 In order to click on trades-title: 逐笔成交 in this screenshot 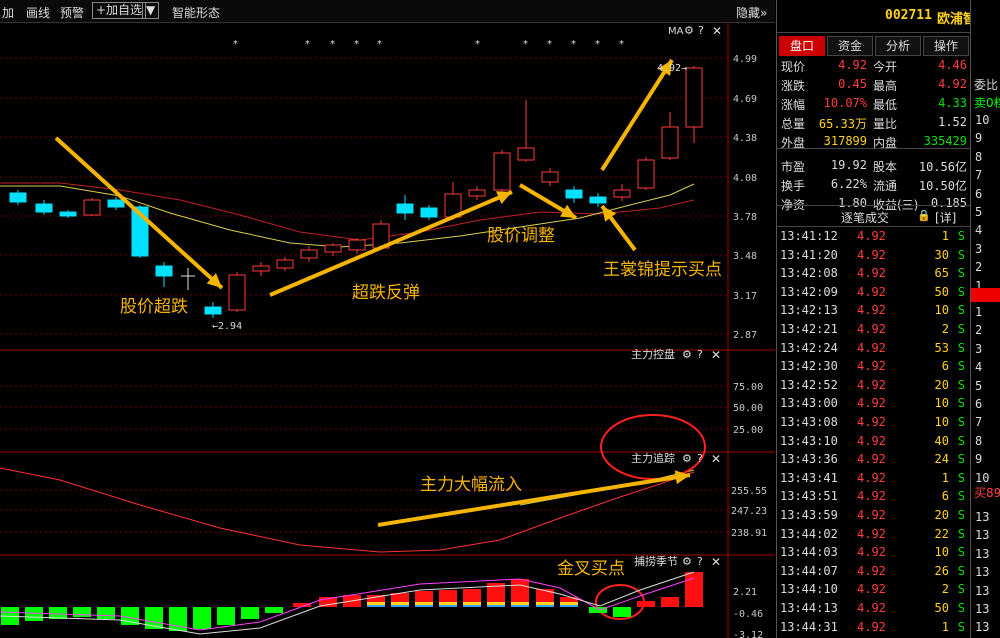, I will do `click(865, 218)`.